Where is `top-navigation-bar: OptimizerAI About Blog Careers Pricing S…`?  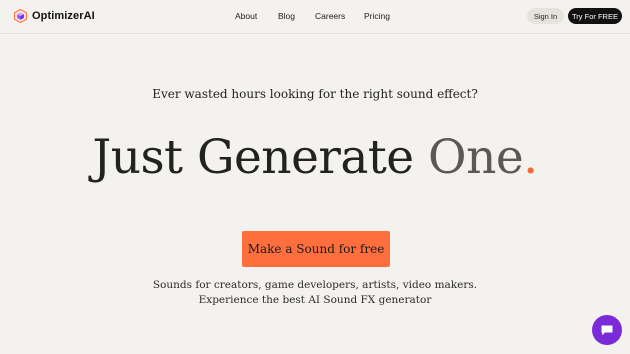
top-navigation-bar: OptimizerAI About Blog Careers Pricing S… is located at coordinates (315, 17).